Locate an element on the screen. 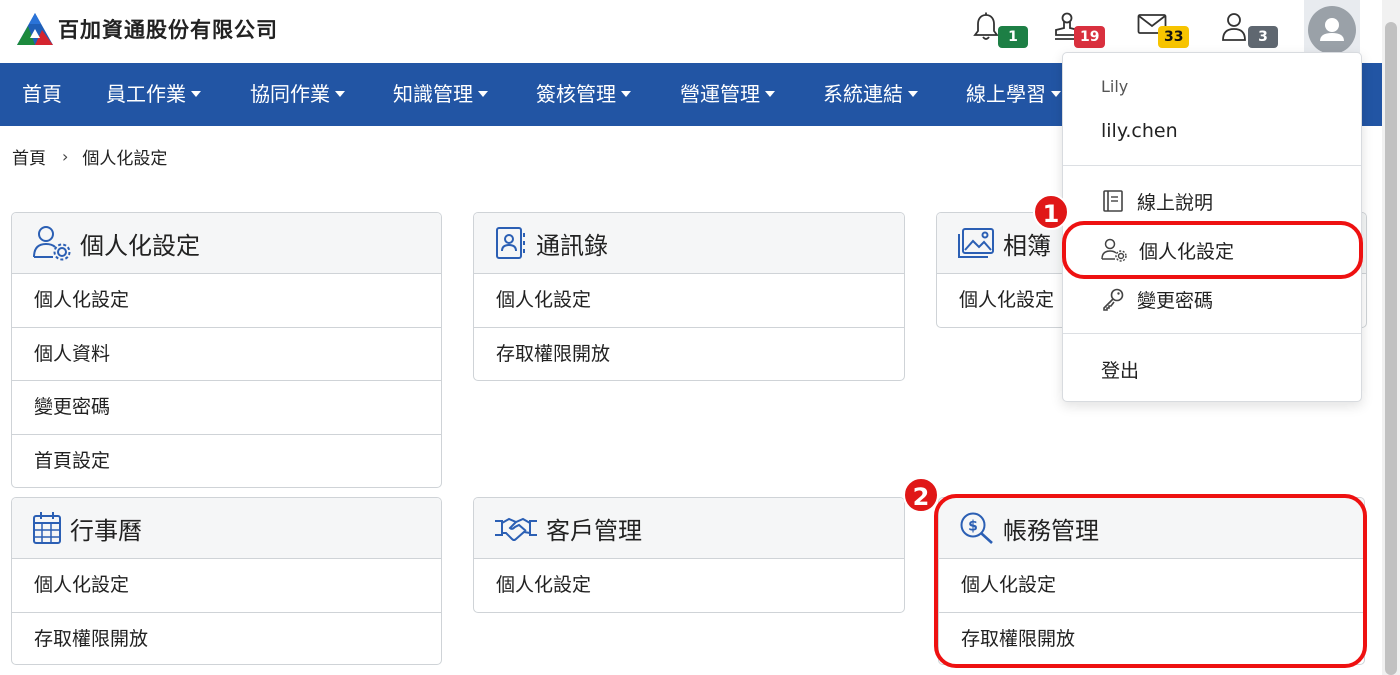 The height and width of the screenshot is (675, 1400). menu-item-online-help: 線上說明 is located at coordinates (1157, 201).